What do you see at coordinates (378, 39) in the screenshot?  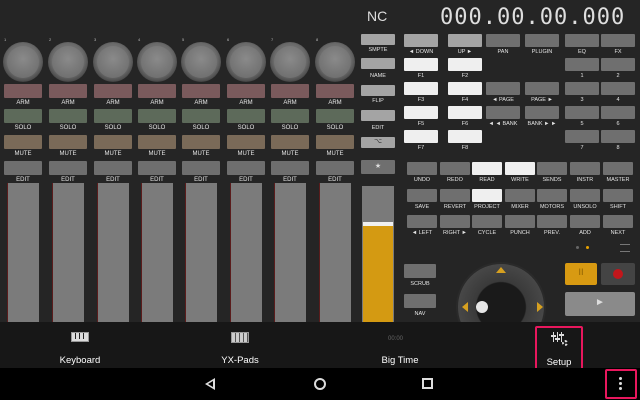 I see `smpte-button` at bounding box center [378, 39].